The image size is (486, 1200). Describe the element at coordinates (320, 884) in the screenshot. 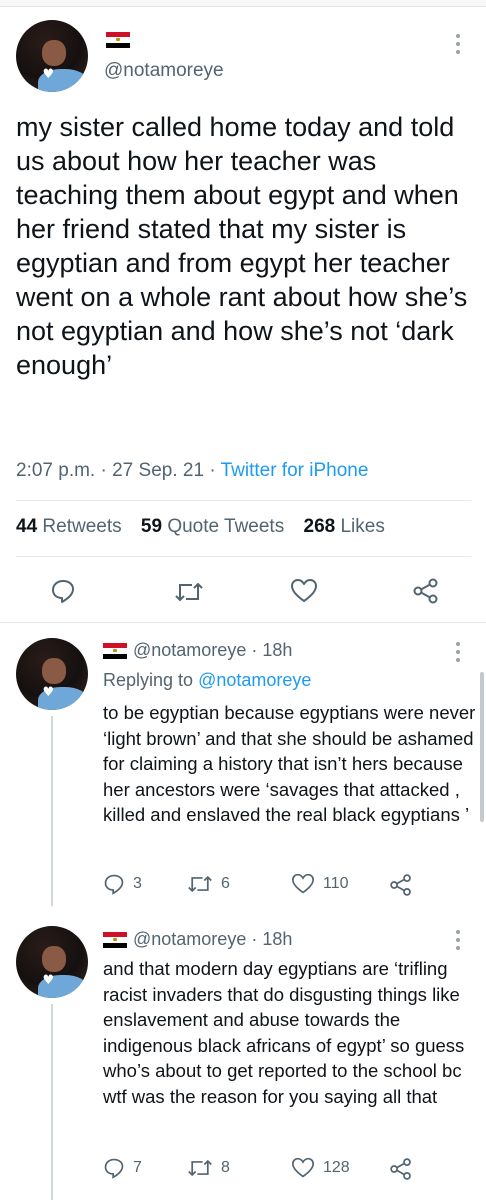

I see `like-count-button: 110` at that location.